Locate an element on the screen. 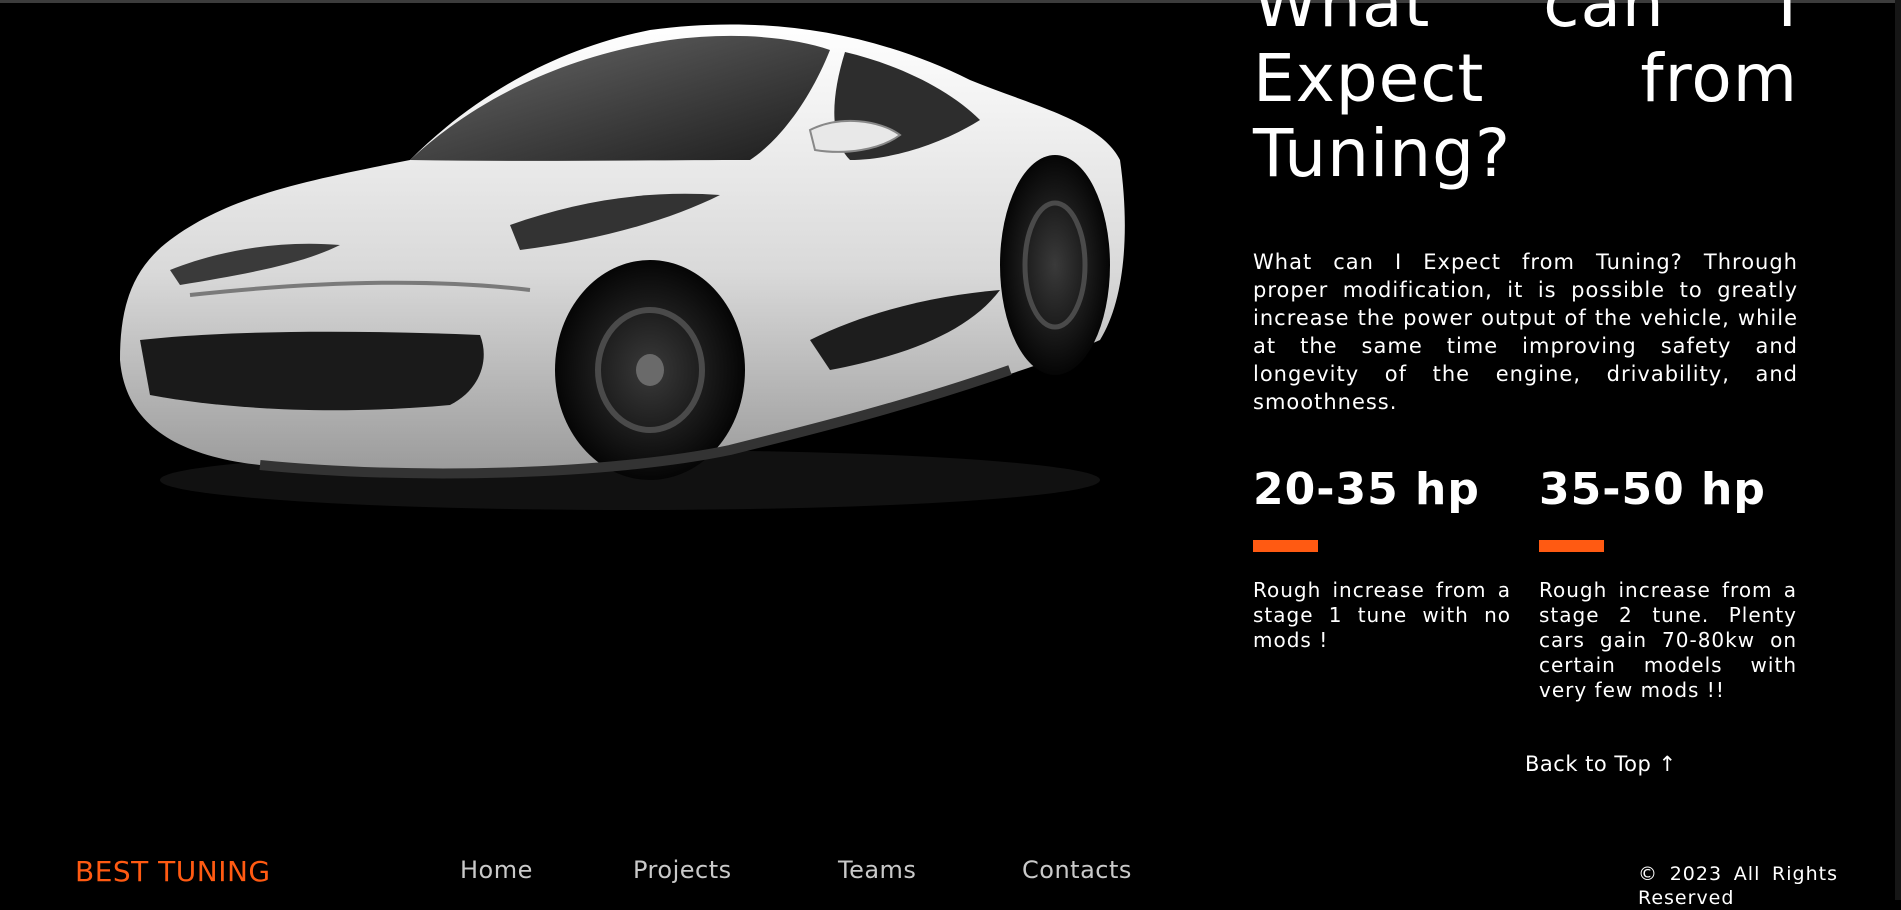  stat-value: 20-35 hp is located at coordinates (1366, 489).